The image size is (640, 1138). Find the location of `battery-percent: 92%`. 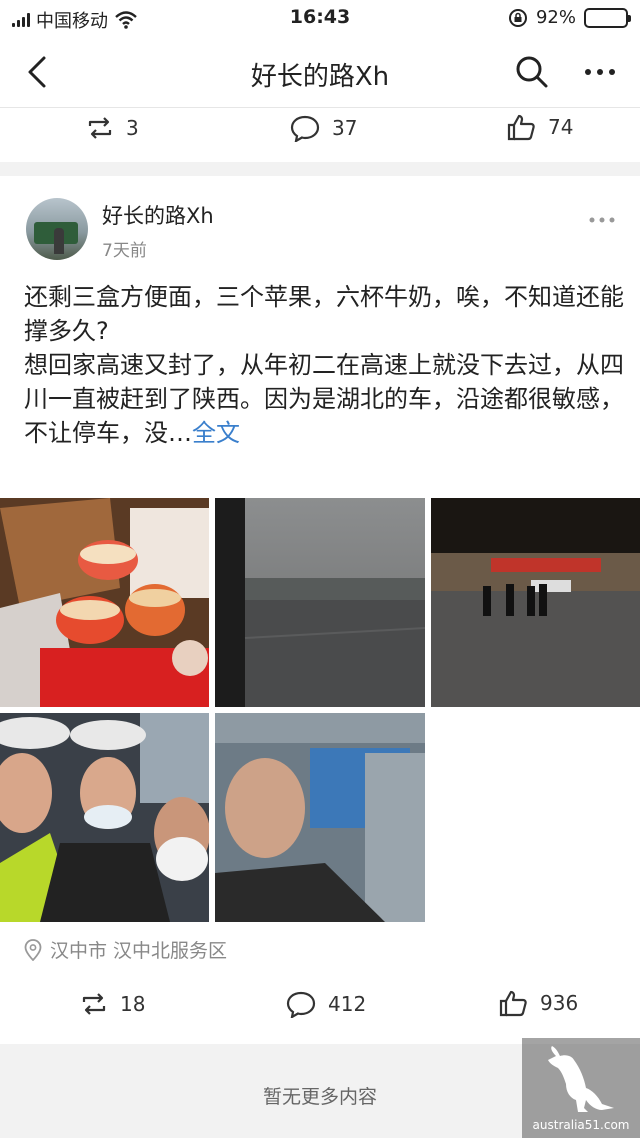

battery-percent: 92% is located at coordinates (555, 17).